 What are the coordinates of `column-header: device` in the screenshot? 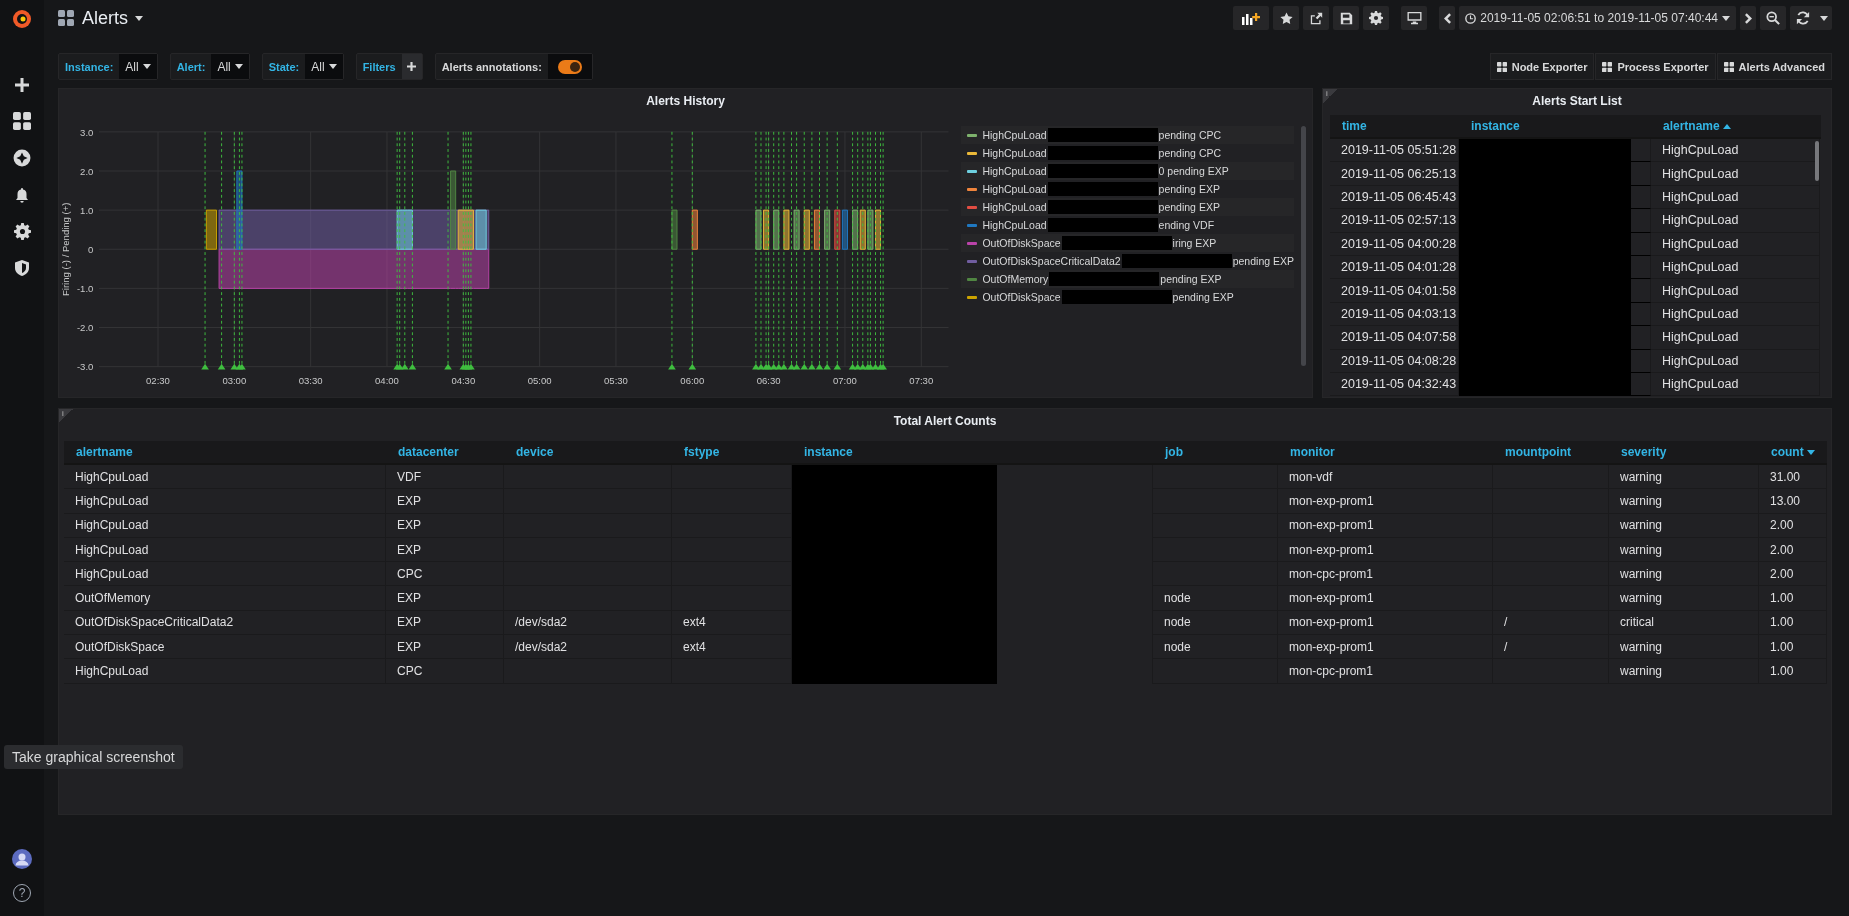 It's located at (588, 452).